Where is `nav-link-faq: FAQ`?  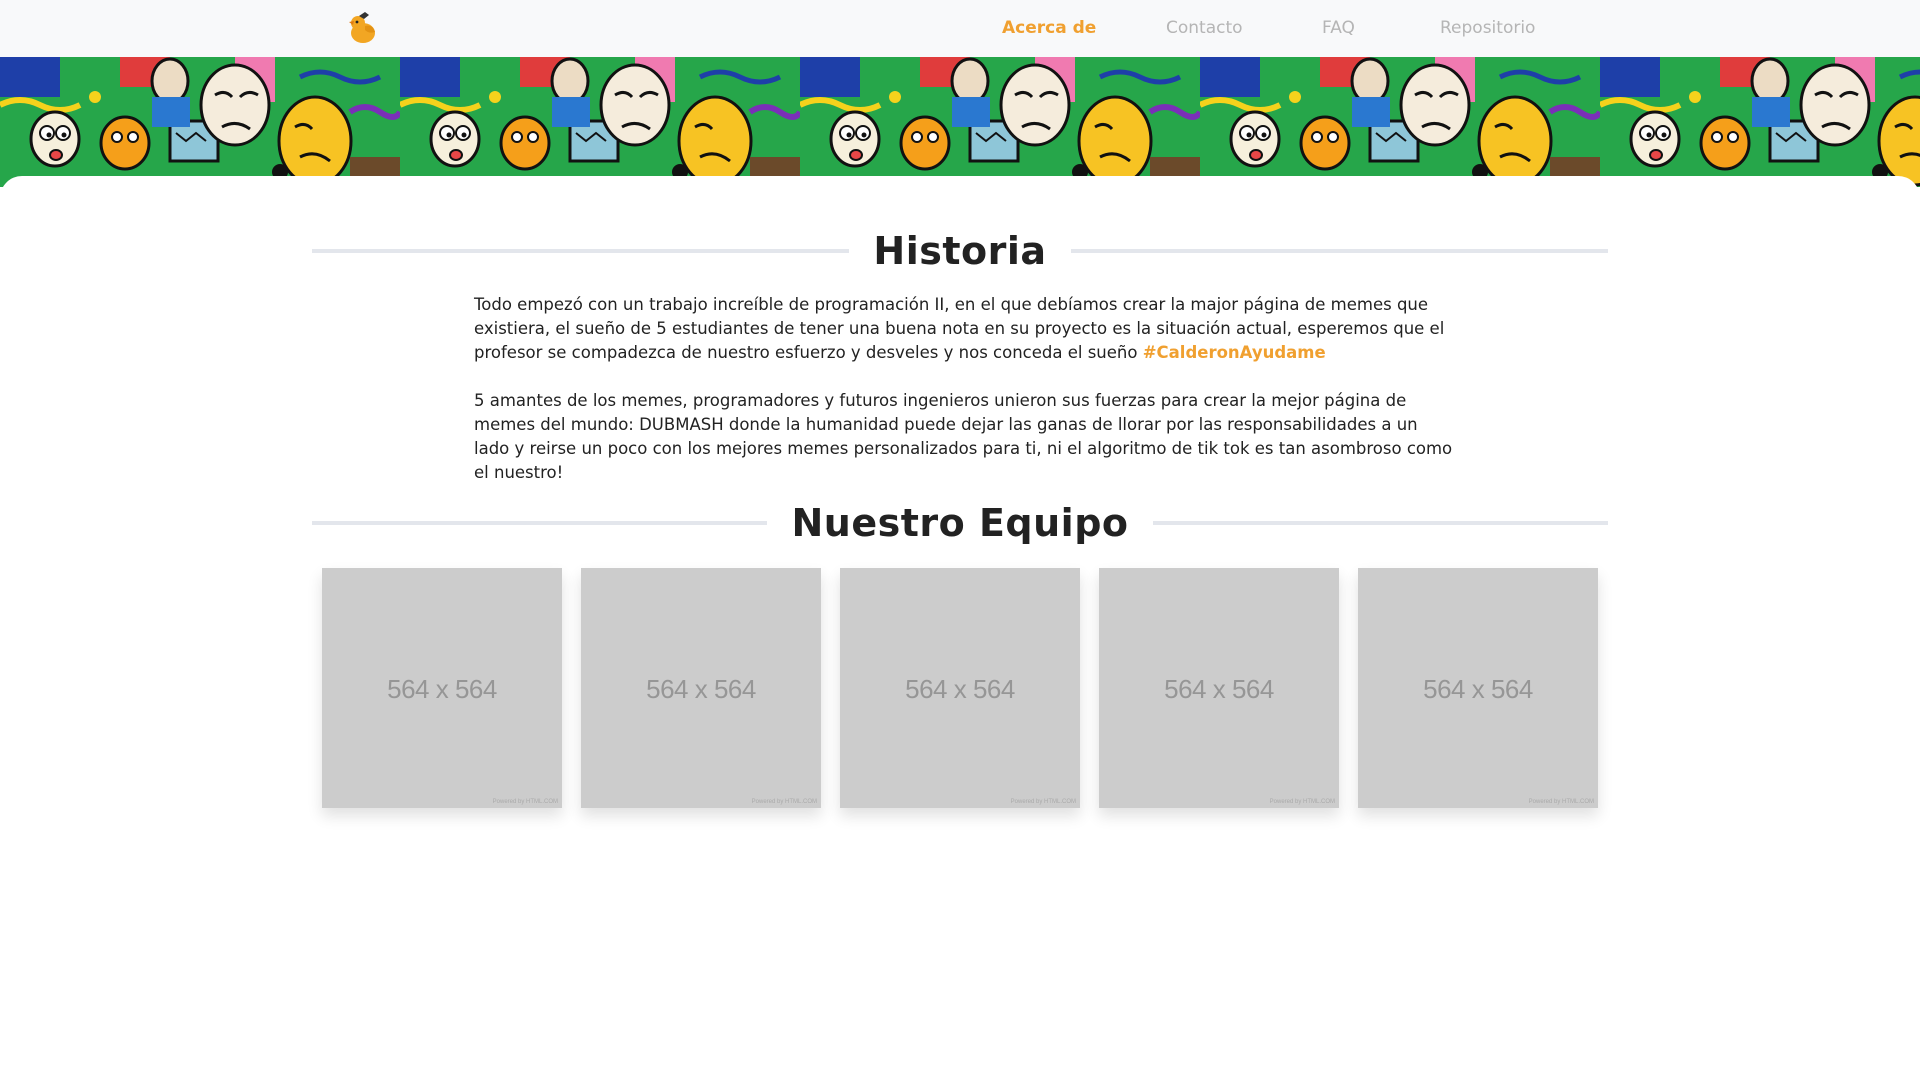
nav-link-faq: FAQ is located at coordinates (1338, 28).